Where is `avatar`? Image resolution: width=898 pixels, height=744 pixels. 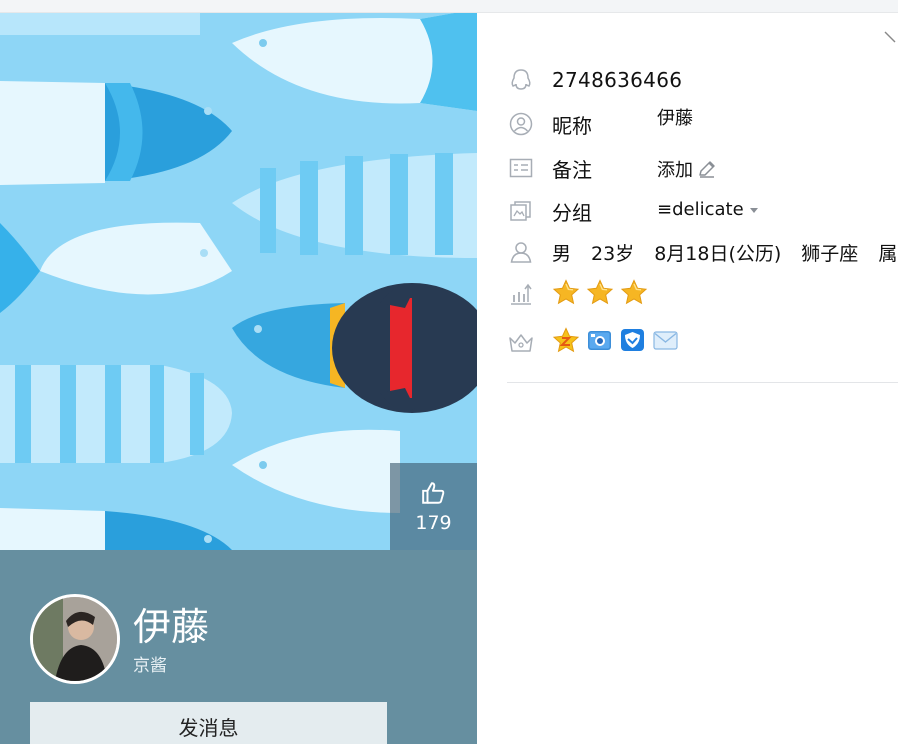
avatar is located at coordinates (75, 639).